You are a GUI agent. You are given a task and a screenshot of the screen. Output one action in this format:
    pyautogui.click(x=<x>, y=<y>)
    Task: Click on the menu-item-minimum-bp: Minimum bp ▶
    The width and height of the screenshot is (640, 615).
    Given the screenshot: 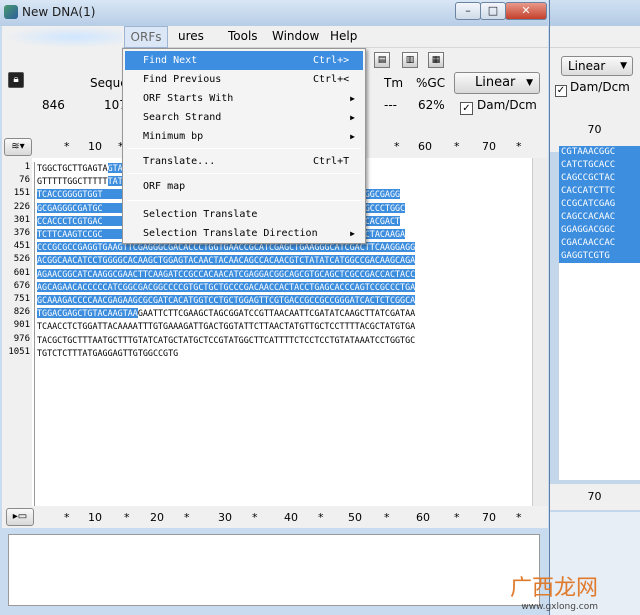 What is the action you would take?
    pyautogui.click(x=244, y=136)
    